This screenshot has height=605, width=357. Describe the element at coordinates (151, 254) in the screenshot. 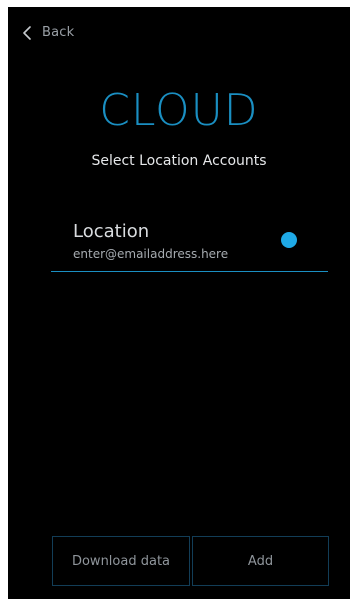

I see `account-email: enter@emailaddress.here` at that location.